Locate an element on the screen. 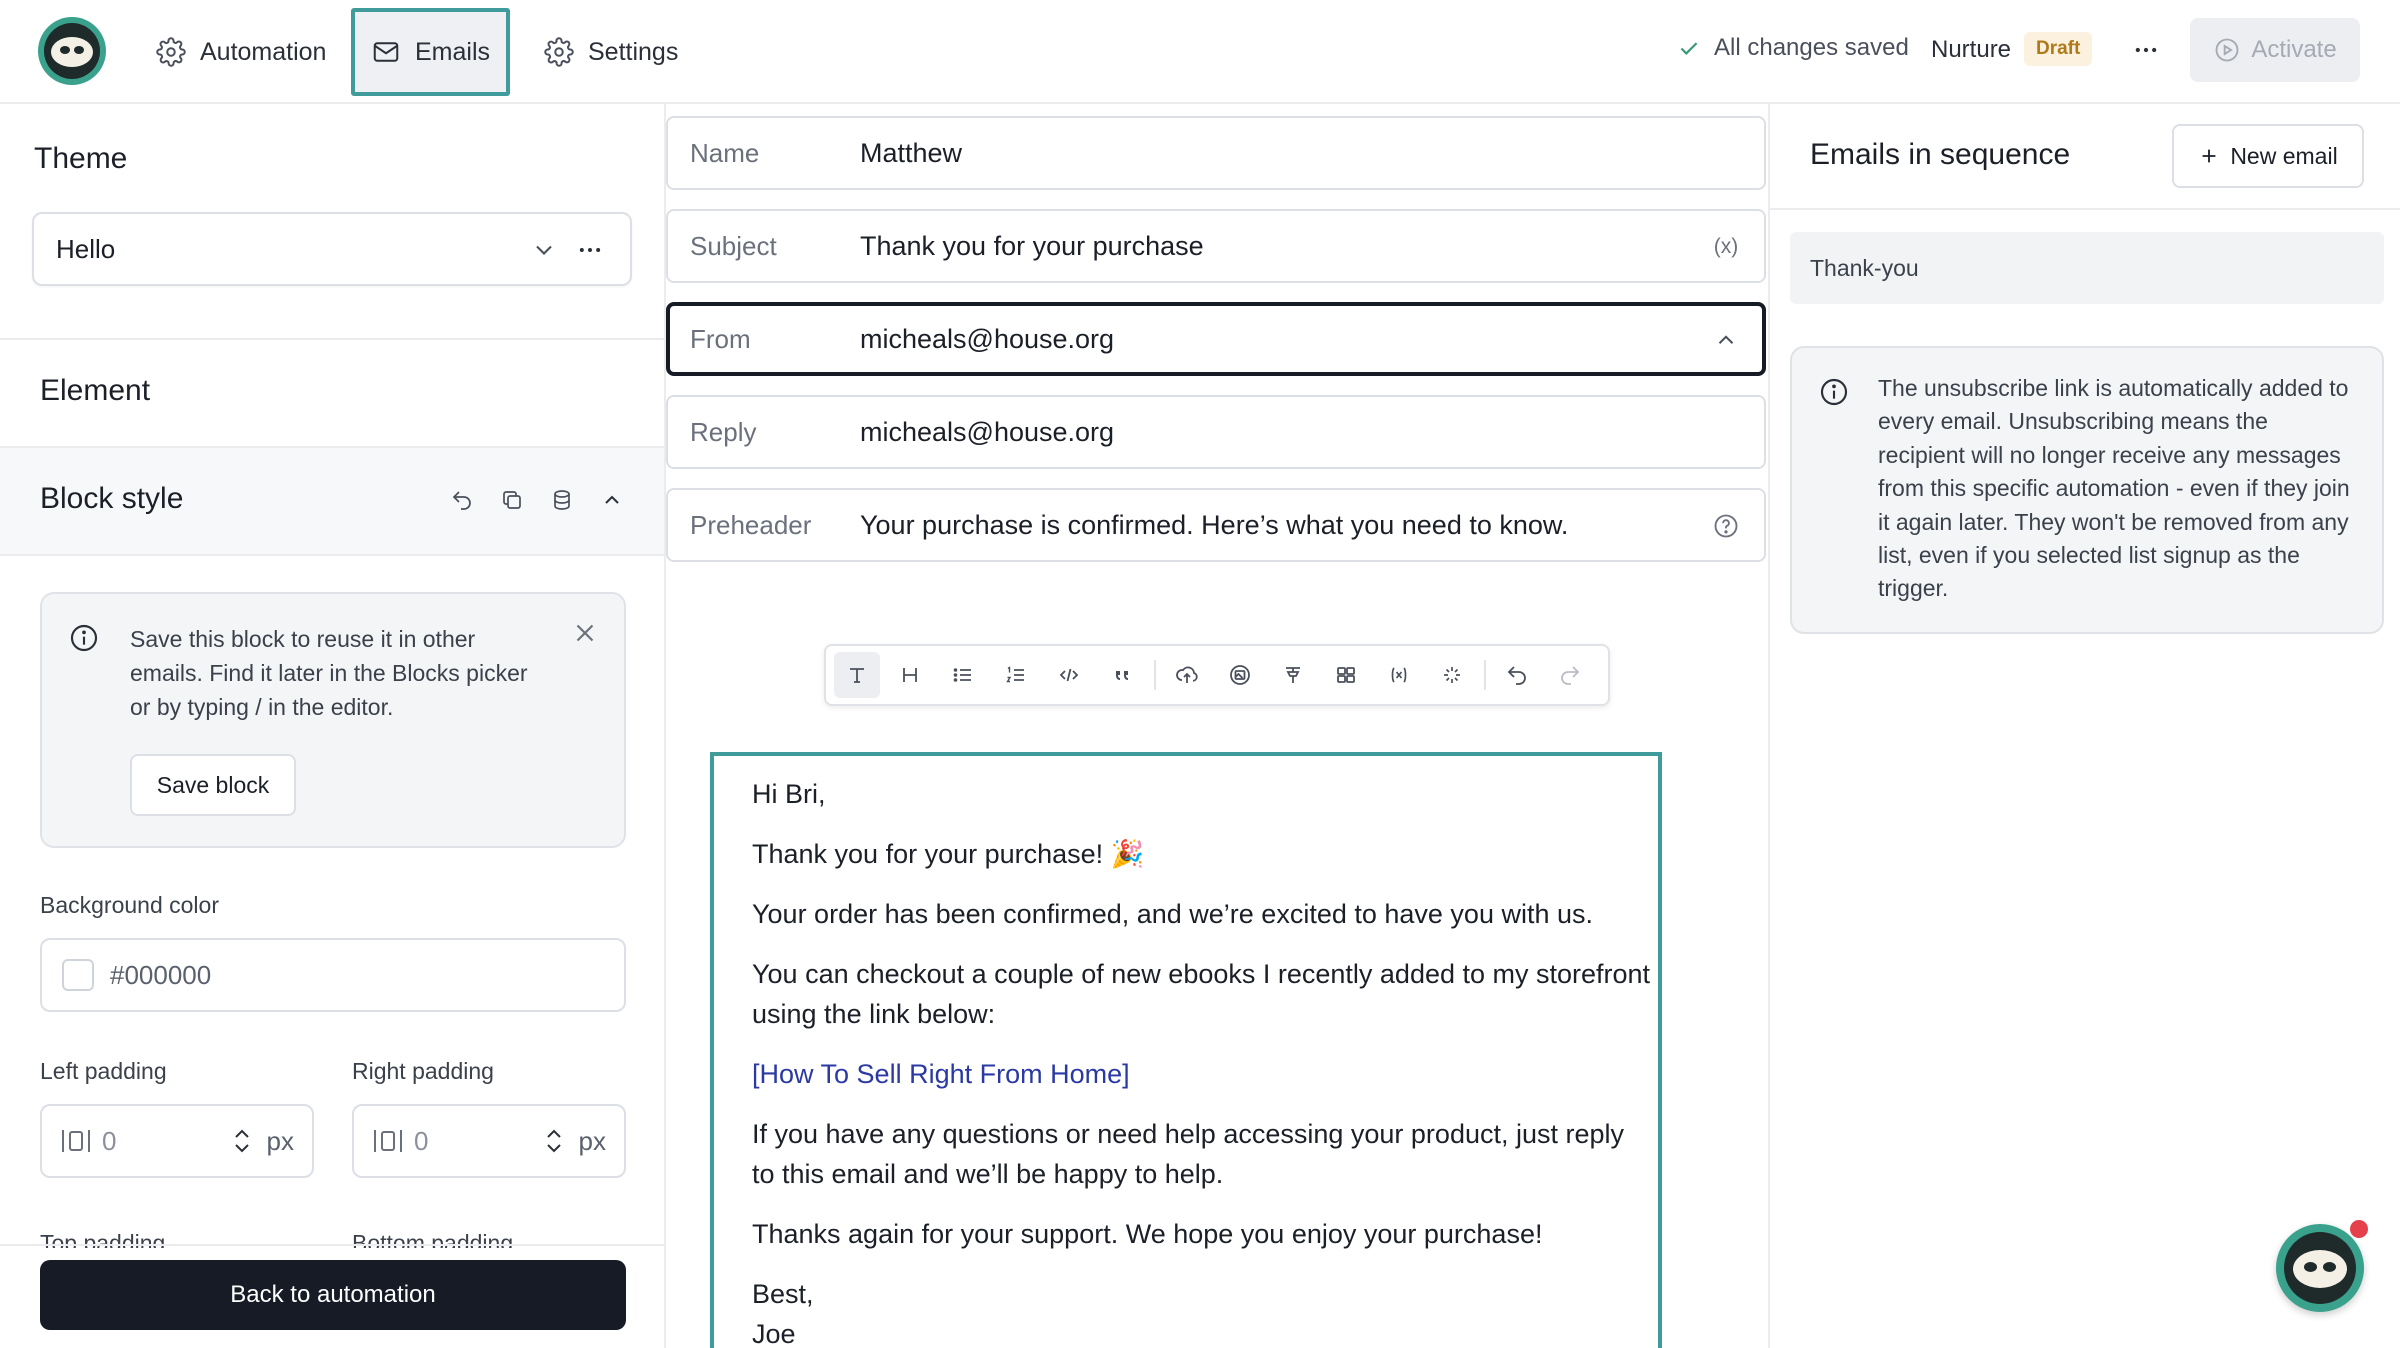  layout-icon is located at coordinates (1346, 675).